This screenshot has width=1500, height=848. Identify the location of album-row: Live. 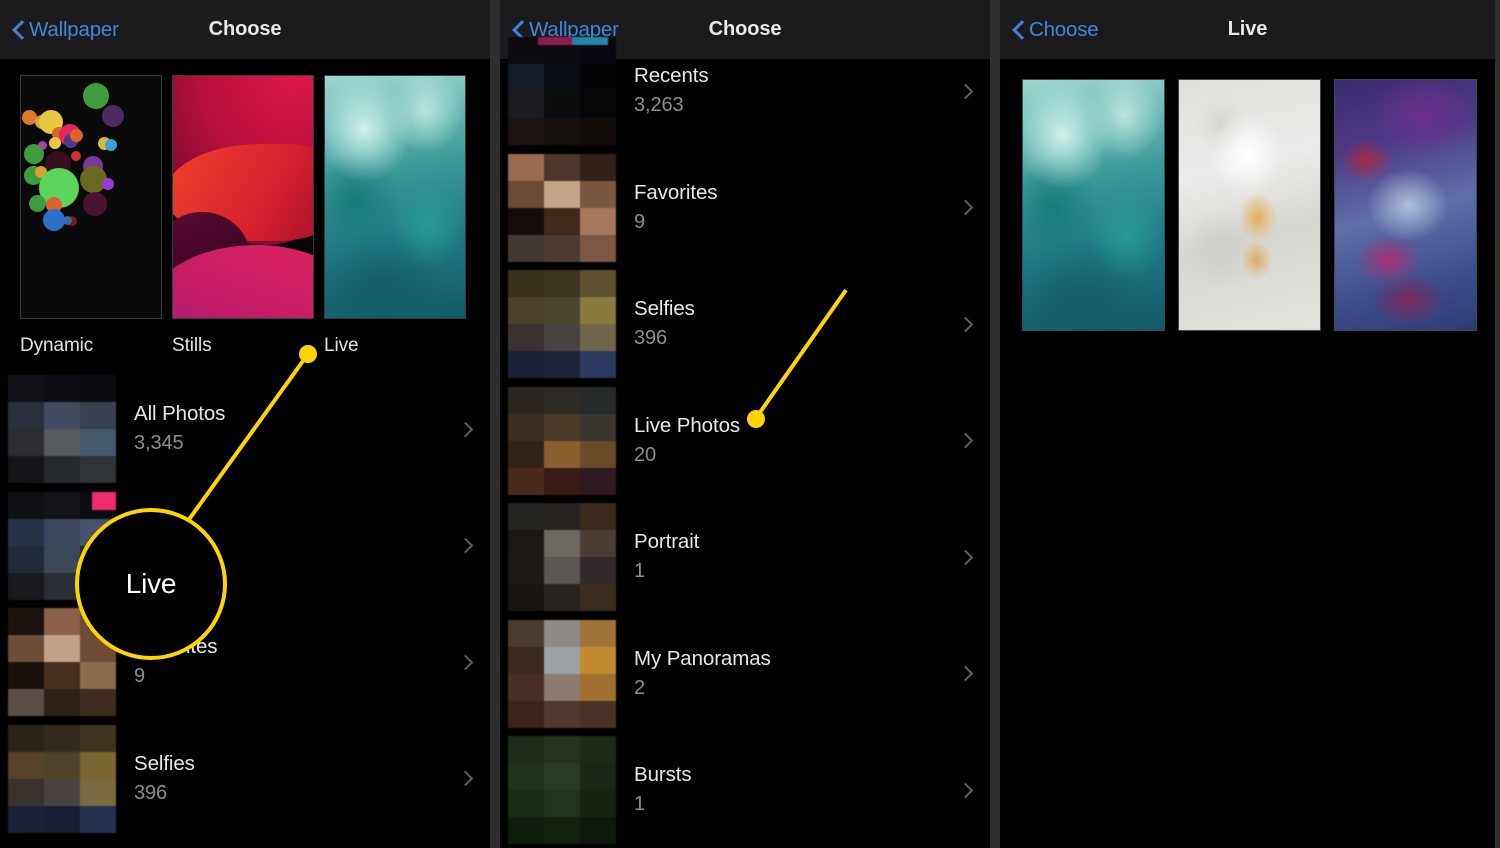
(245, 546).